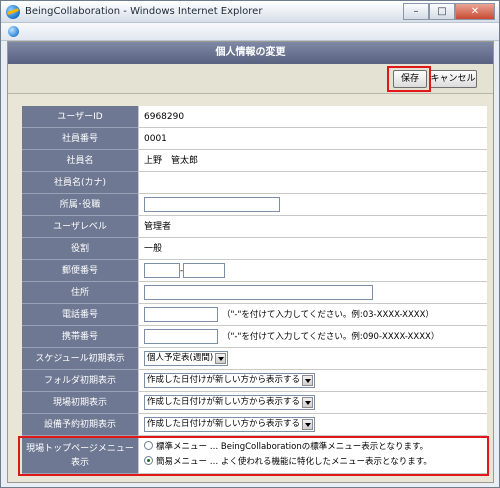 This screenshot has height=488, width=500. Describe the element at coordinates (80, 227) in the screenshot. I see `user-level-label: ユーザレベル` at that location.